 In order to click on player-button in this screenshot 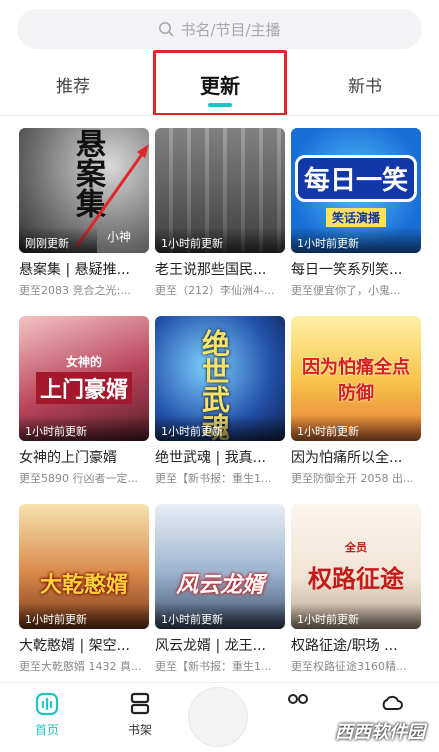, I will do `click(218, 717)`.